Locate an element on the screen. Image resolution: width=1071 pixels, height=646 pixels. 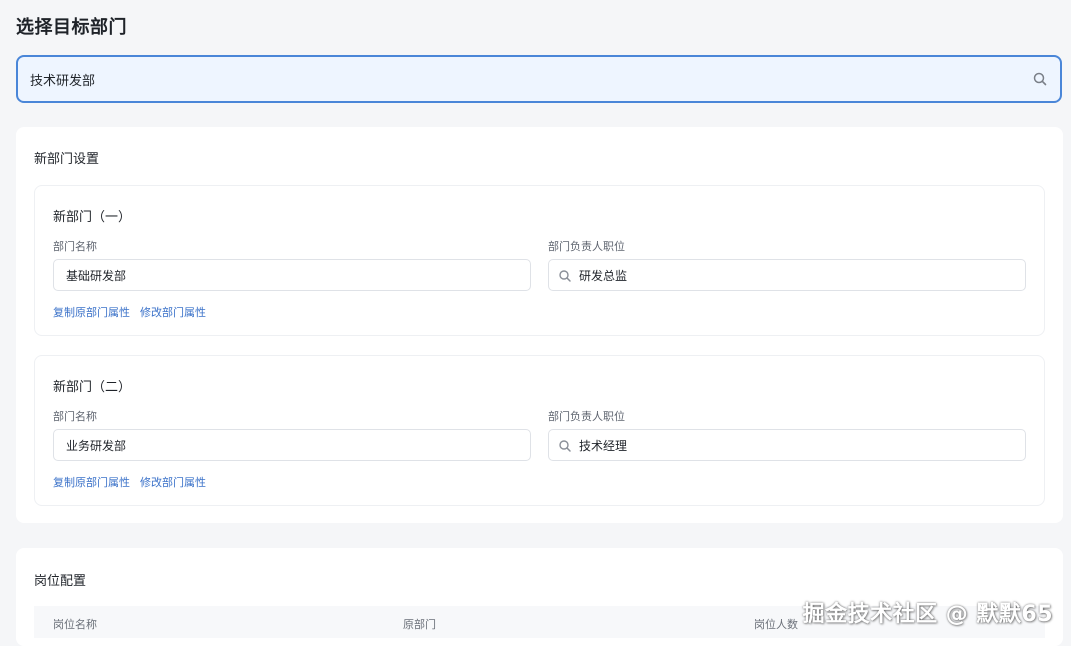
target-department-input is located at coordinates (520, 79).